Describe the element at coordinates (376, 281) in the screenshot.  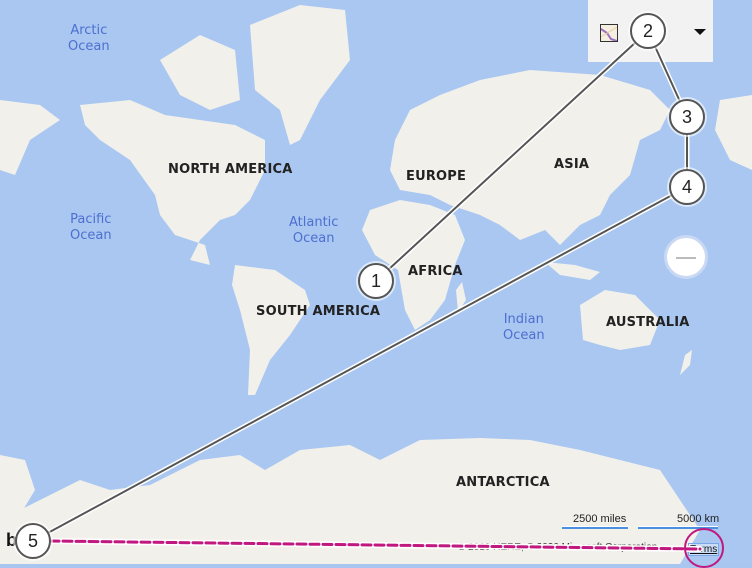
I see `step-marker-1: 1` at that location.